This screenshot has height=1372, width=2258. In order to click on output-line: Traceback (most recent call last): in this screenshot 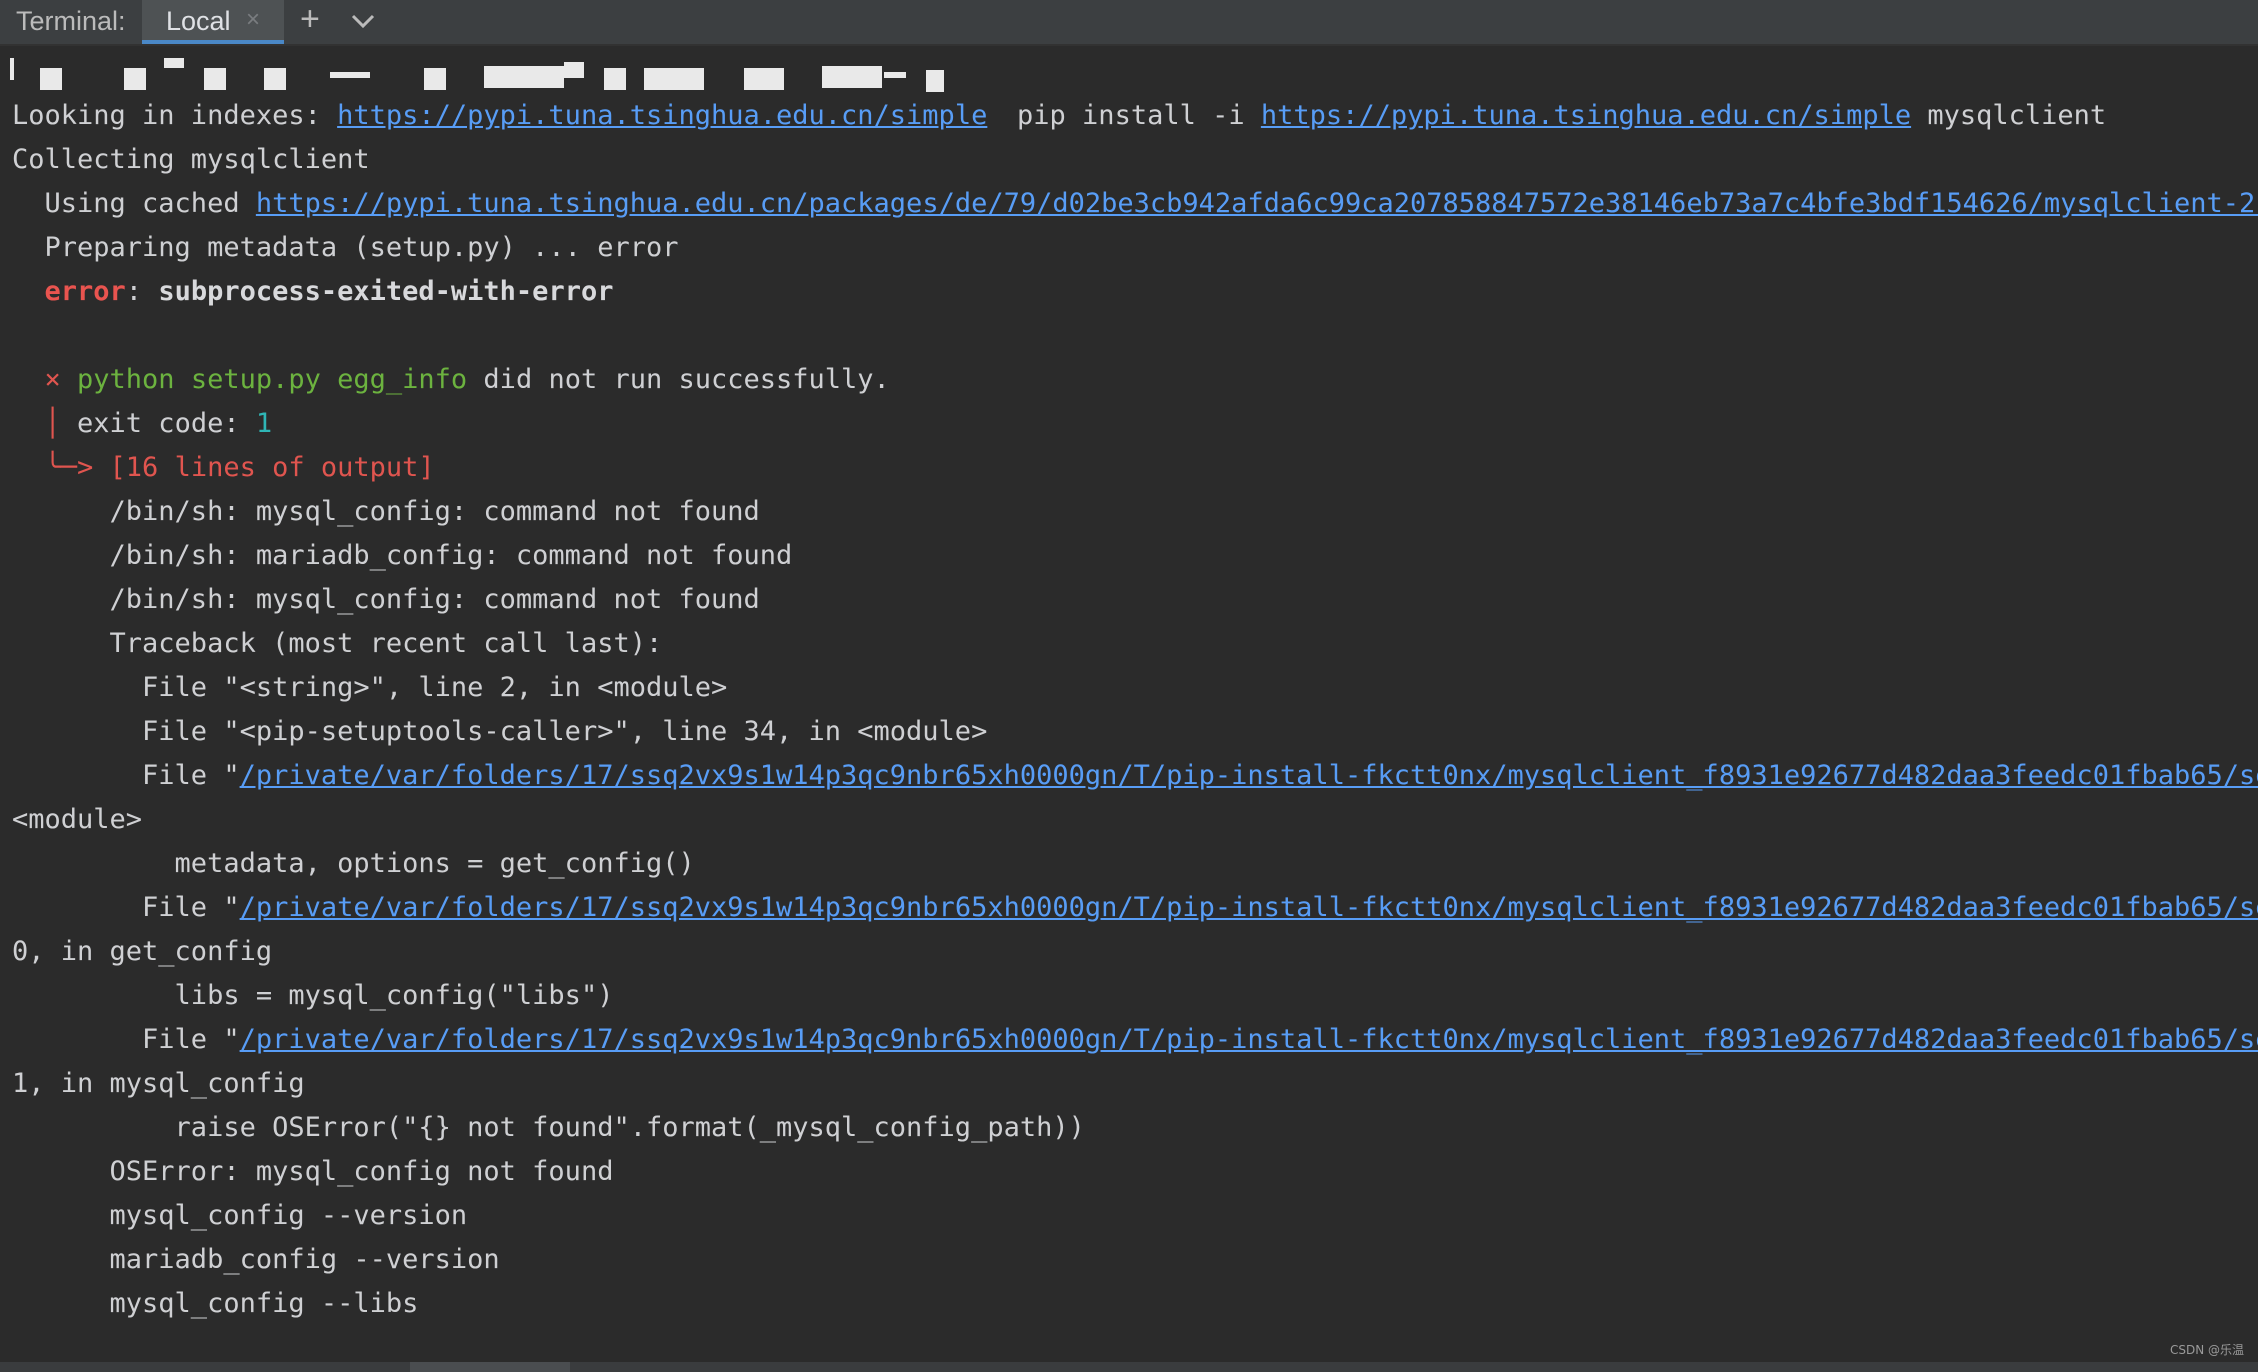, I will do `click(337, 643)`.